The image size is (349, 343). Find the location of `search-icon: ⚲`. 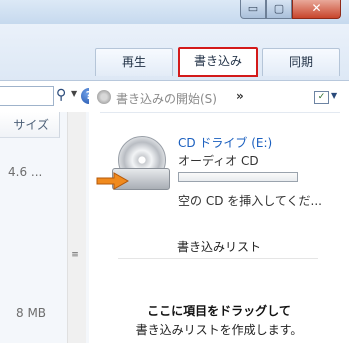

search-icon: ⚲ is located at coordinates (64, 96).